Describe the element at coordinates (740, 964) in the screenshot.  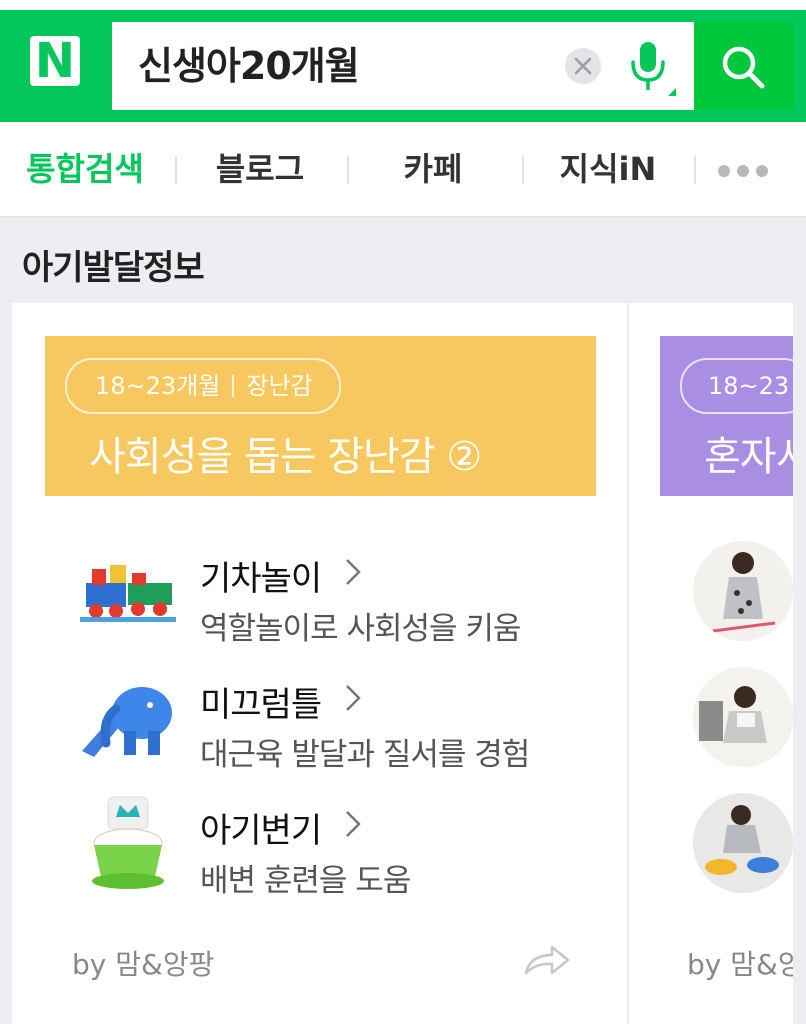
I see `source-label: by 맘&앙` at that location.